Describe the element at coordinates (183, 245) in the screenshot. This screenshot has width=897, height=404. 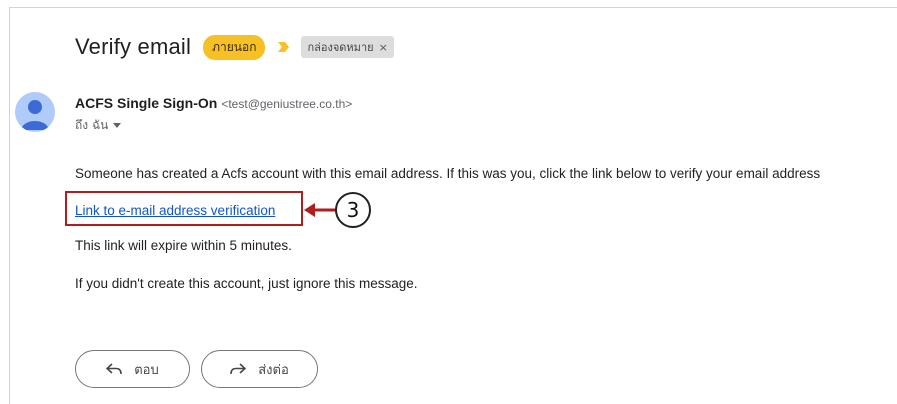
I see `body-line-3: This link will expire within 5 minutes.` at that location.